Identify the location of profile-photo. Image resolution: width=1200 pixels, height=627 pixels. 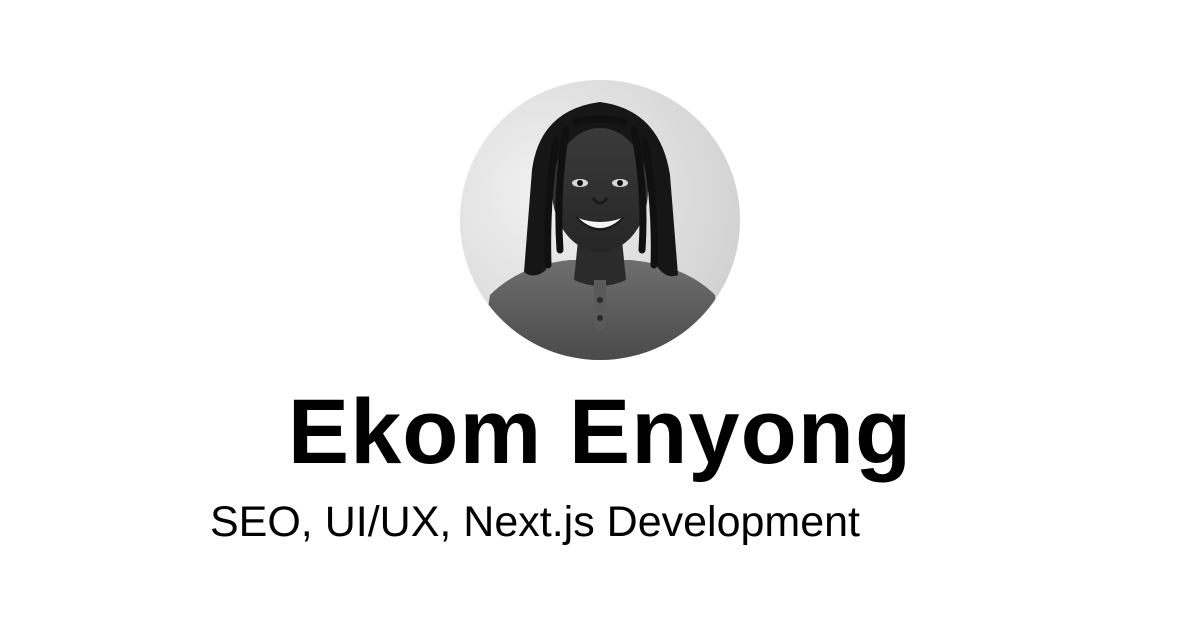
(600, 220).